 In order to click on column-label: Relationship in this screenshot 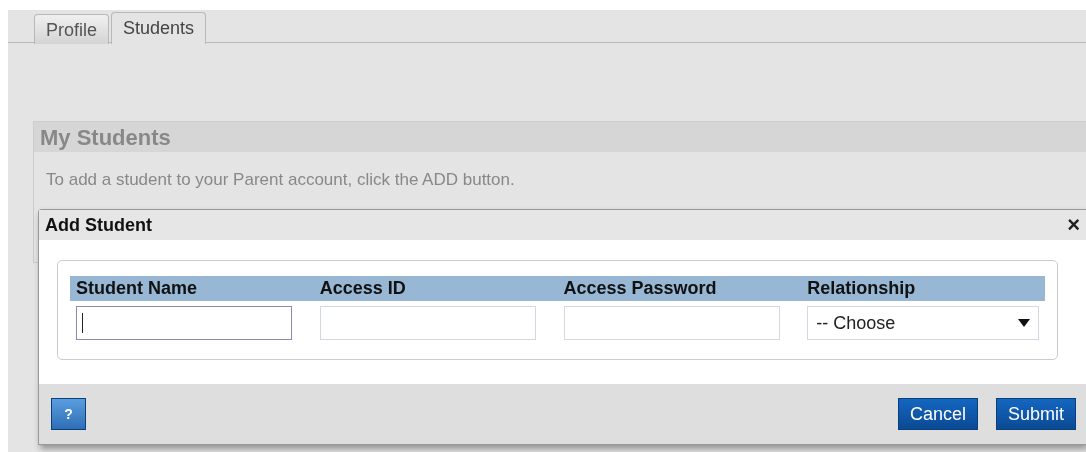, I will do `click(923, 288)`.